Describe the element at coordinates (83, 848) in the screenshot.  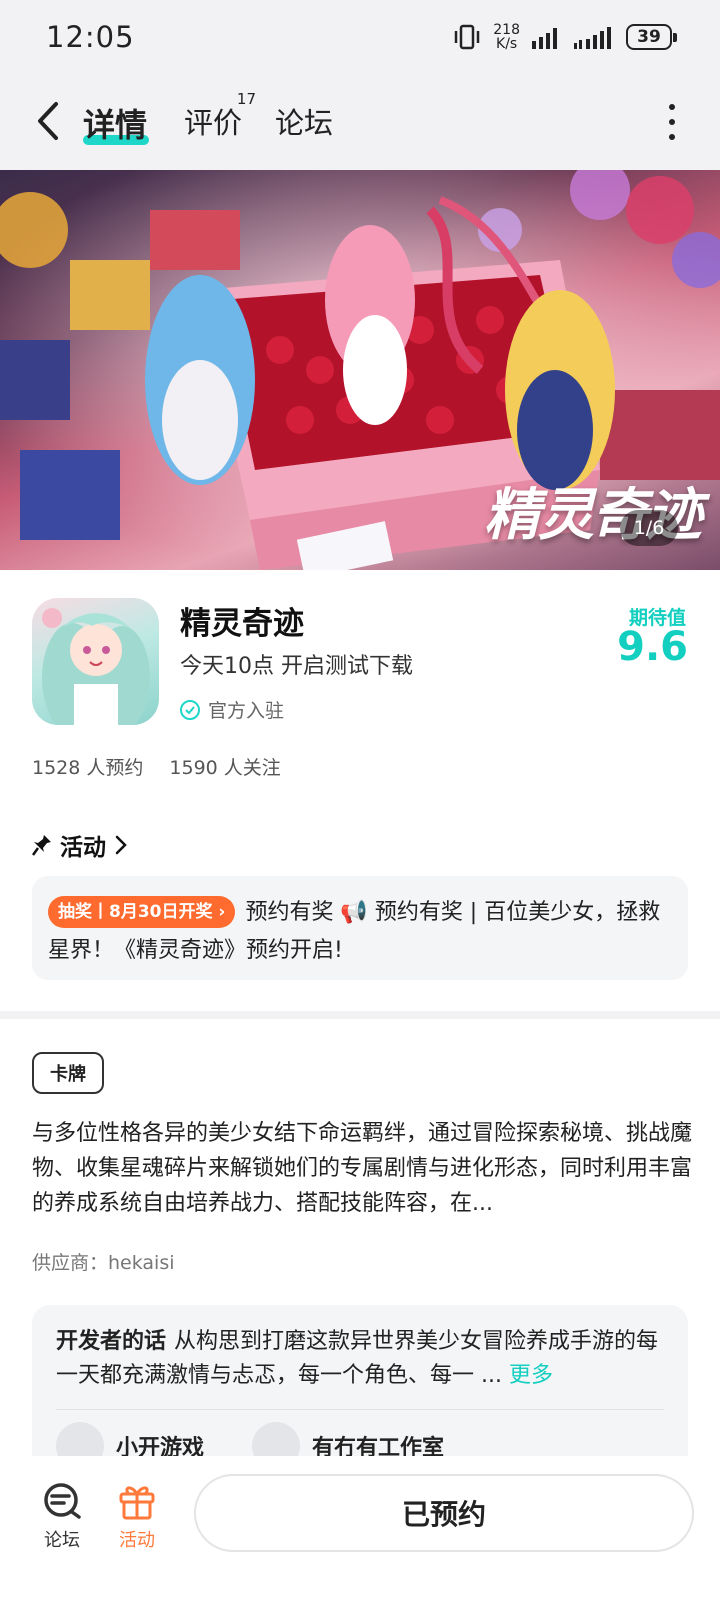
I see `activity-title: 活动` at that location.